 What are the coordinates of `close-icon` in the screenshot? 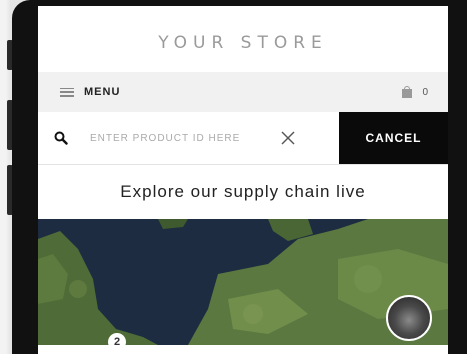 It's located at (288, 138).